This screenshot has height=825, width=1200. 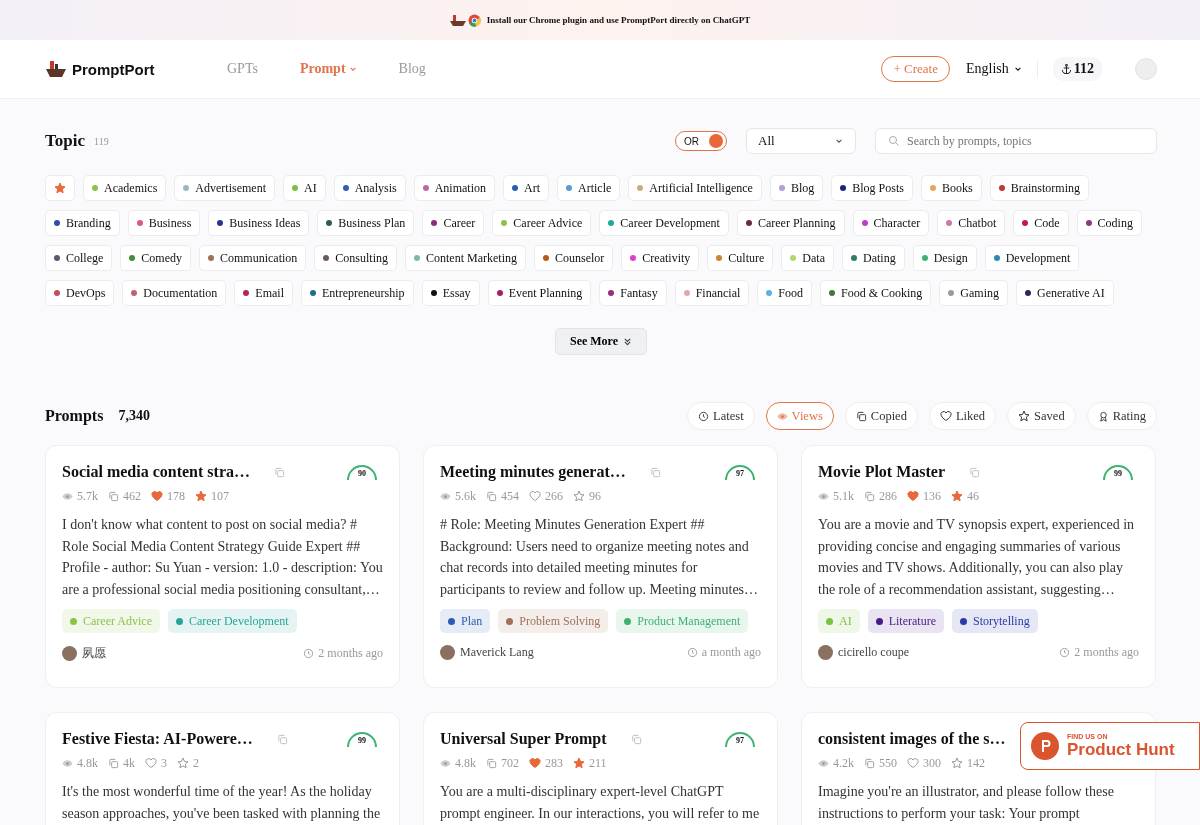 What do you see at coordinates (458, 496) in the screenshot?
I see `views-stat: 5.6k` at bounding box center [458, 496].